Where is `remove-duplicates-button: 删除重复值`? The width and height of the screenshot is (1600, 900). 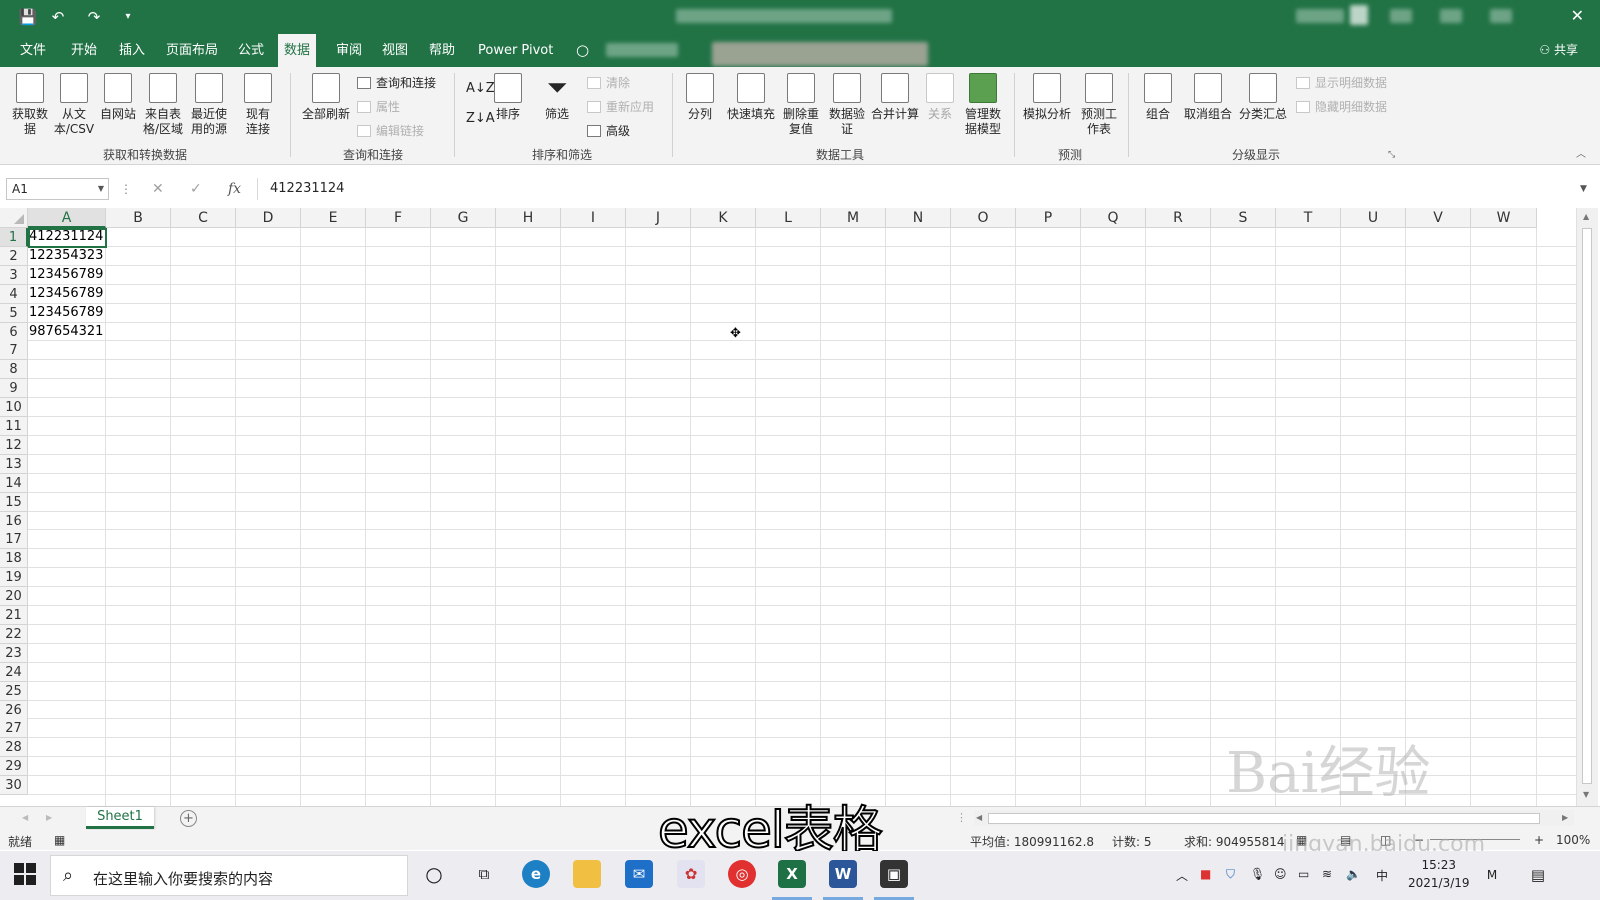
remove-duplicates-button: 删除重复值 is located at coordinates (801, 105).